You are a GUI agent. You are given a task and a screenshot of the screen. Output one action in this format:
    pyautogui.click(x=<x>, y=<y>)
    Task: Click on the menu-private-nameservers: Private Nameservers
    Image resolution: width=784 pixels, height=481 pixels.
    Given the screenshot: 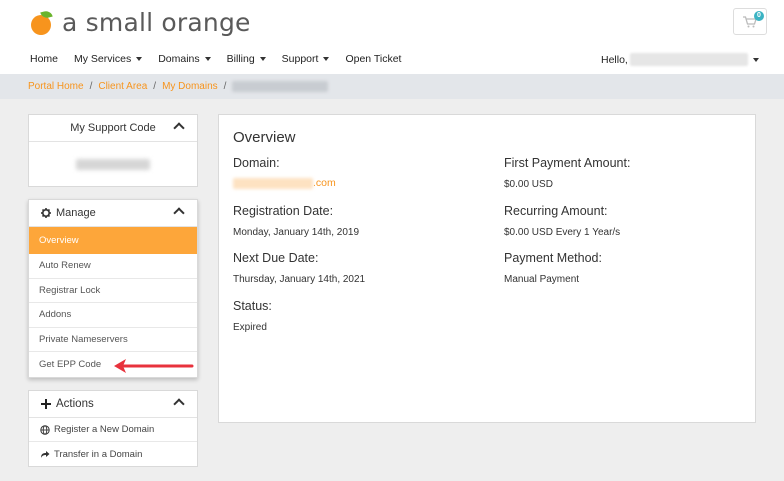 What is the action you would take?
    pyautogui.click(x=113, y=340)
    